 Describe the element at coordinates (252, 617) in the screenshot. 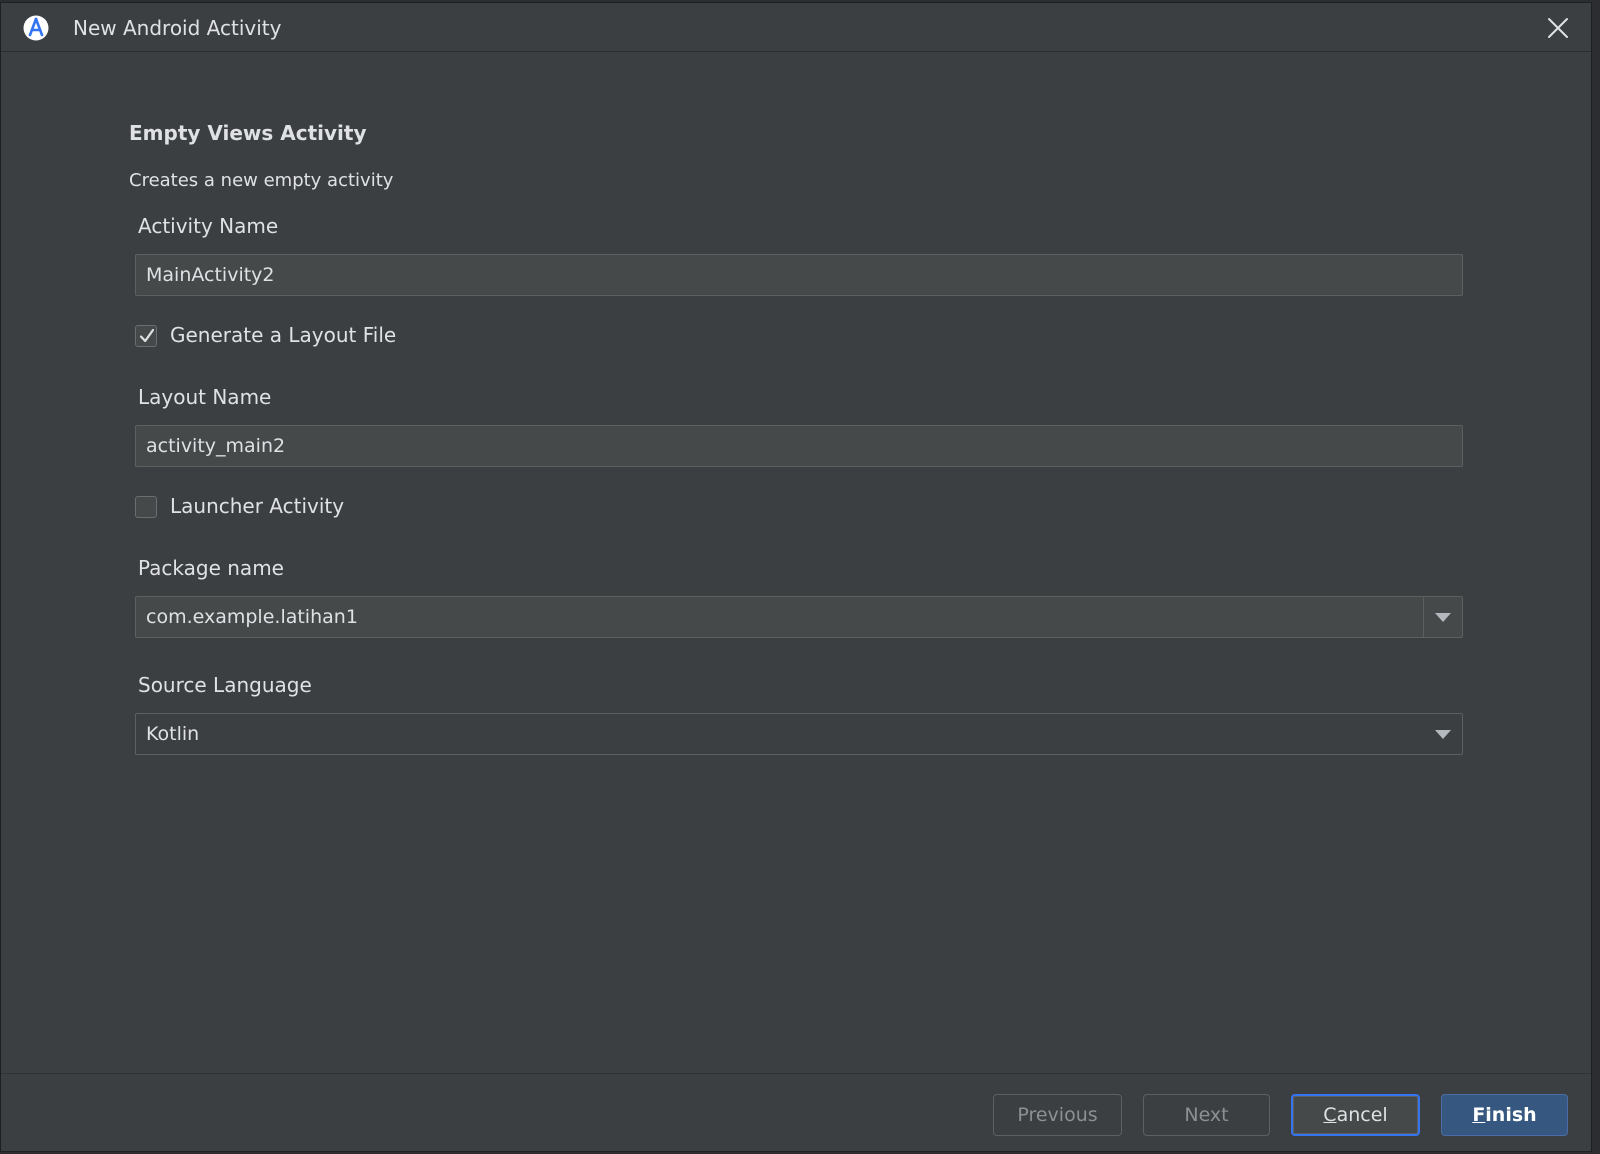

I see `package-name-value: com.example.latihan1` at that location.